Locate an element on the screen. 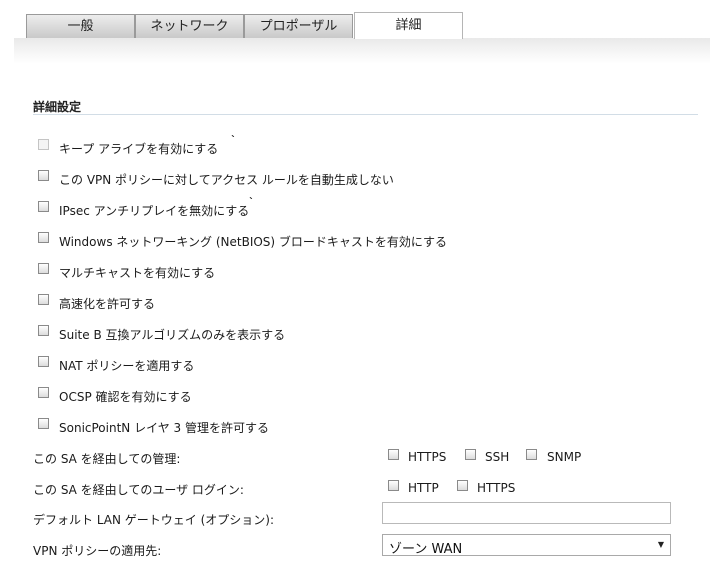 This screenshot has height=575, width=710. tab-proposals: プロポーザル is located at coordinates (298, 26).